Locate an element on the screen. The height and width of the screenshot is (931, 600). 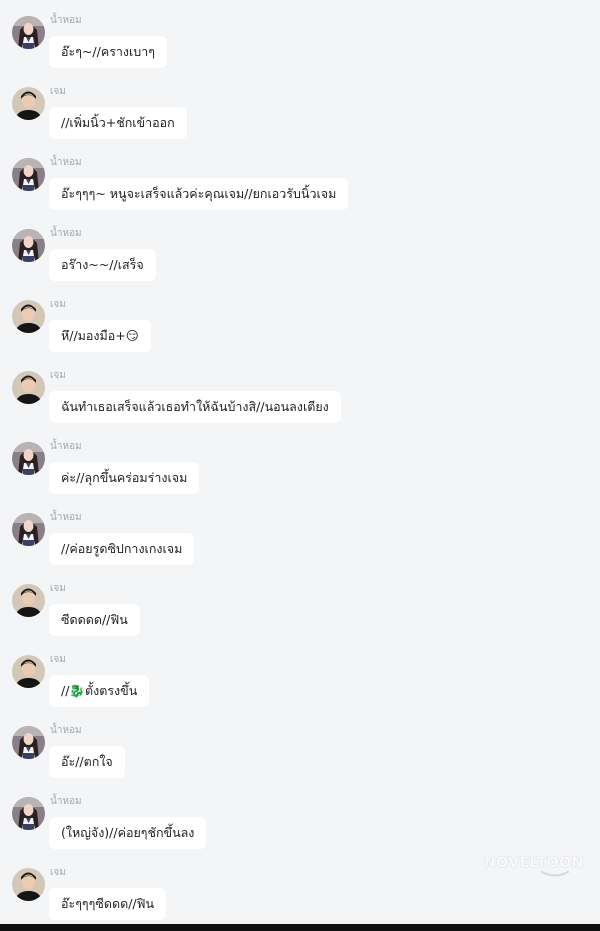
chat-message: น้ำหอม (ใหญ่จัง)//ค่อยๆชักขึ้นลง is located at coordinates (300, 816).